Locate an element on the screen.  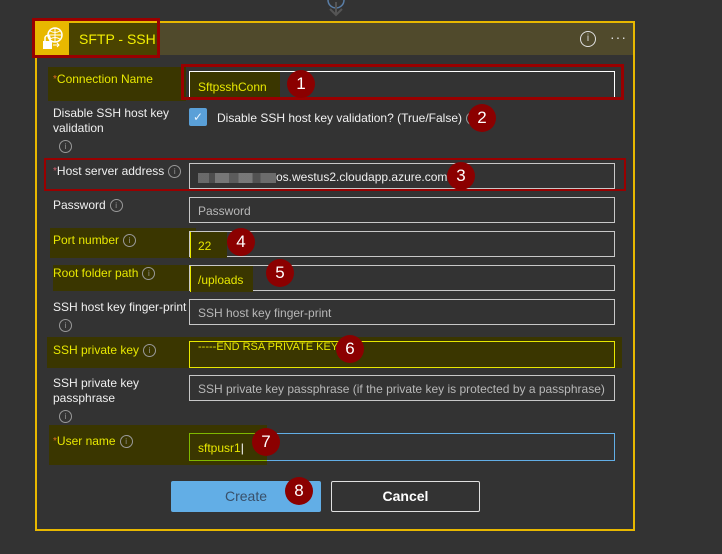
fingerprint-input: SSH host key finger-print is located at coordinates (402, 312).